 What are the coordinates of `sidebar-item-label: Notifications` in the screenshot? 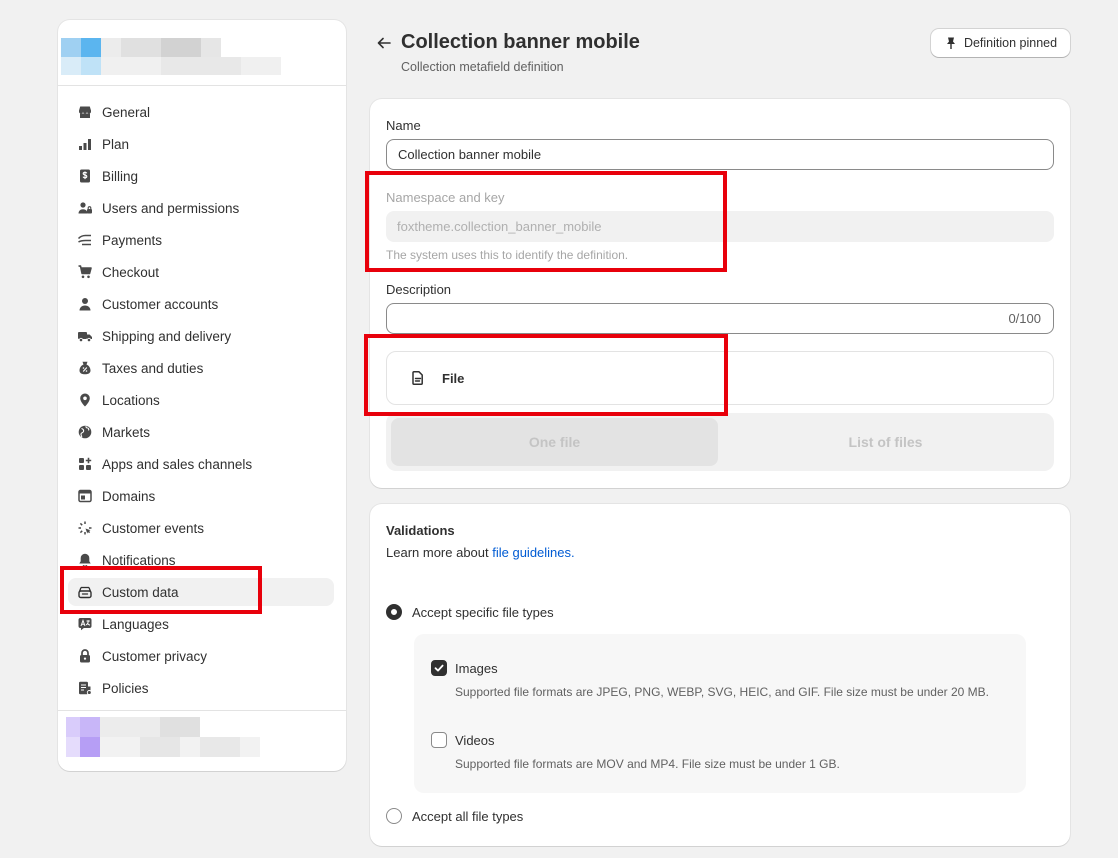 It's located at (139, 560).